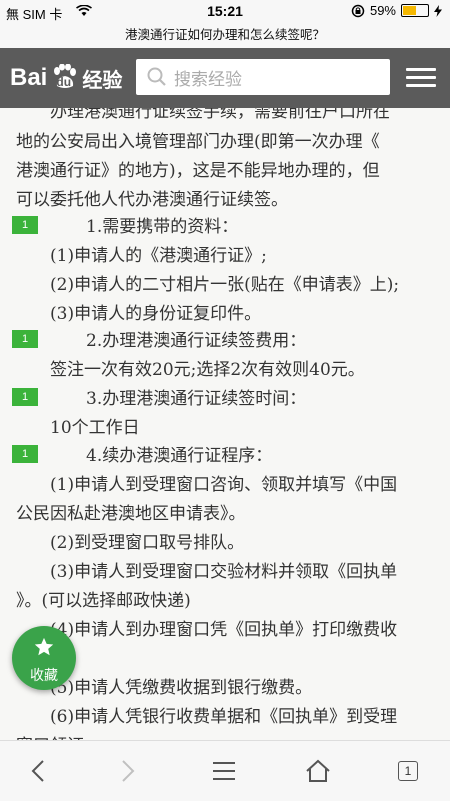 The height and width of the screenshot is (801, 450). I want to click on home-icon, so click(318, 770).